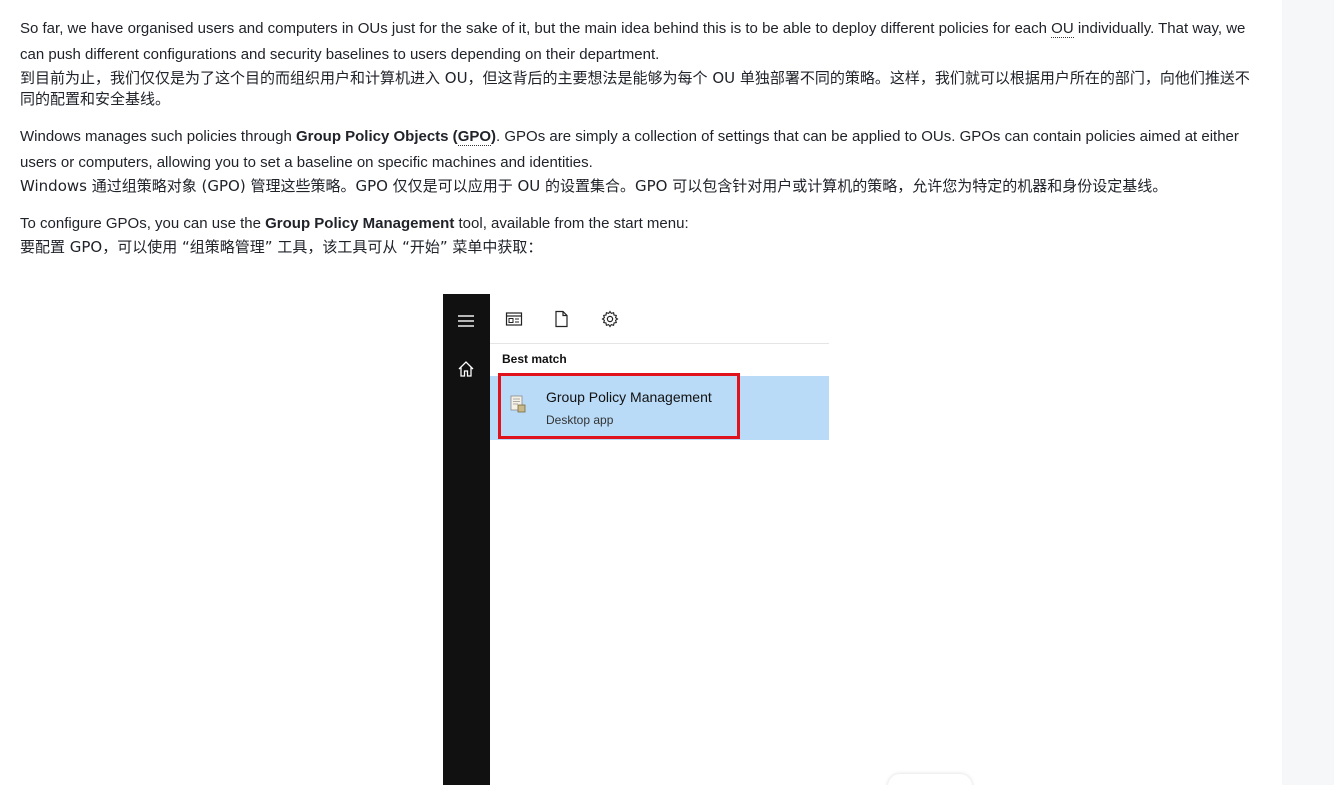 The image size is (1334, 785). Describe the element at coordinates (1308, 392) in the screenshot. I see `page-right-margin` at that location.